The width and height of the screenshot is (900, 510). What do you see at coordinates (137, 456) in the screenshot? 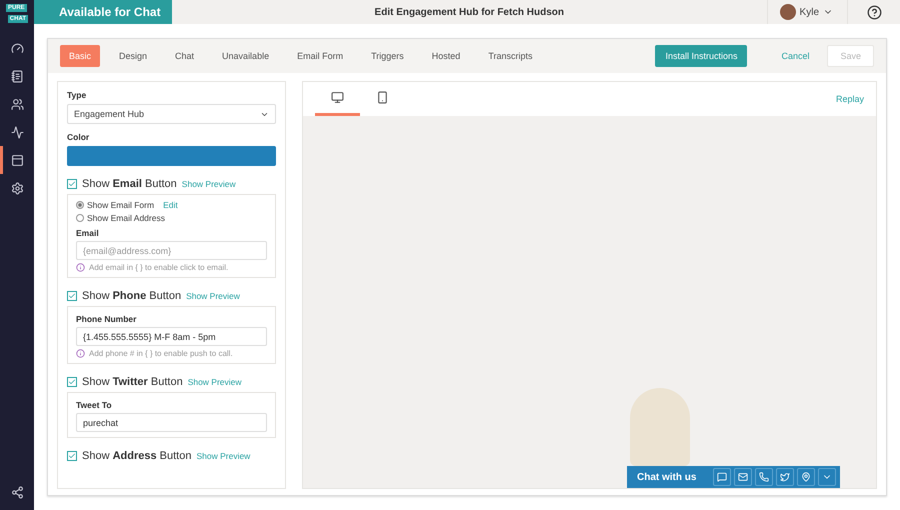
I see `section-title: Show Address Button` at bounding box center [137, 456].